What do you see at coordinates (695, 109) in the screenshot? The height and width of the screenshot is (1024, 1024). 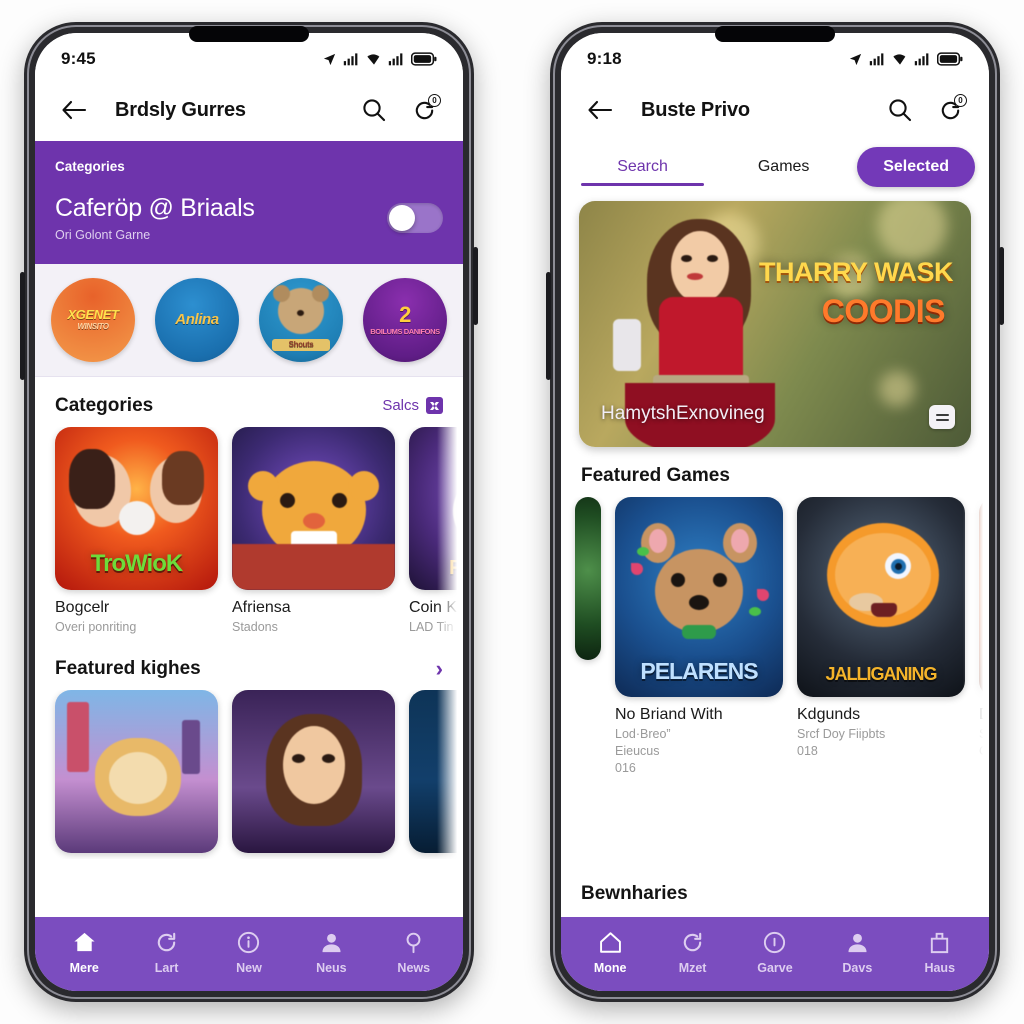 I see `page-title: Buste Privo` at bounding box center [695, 109].